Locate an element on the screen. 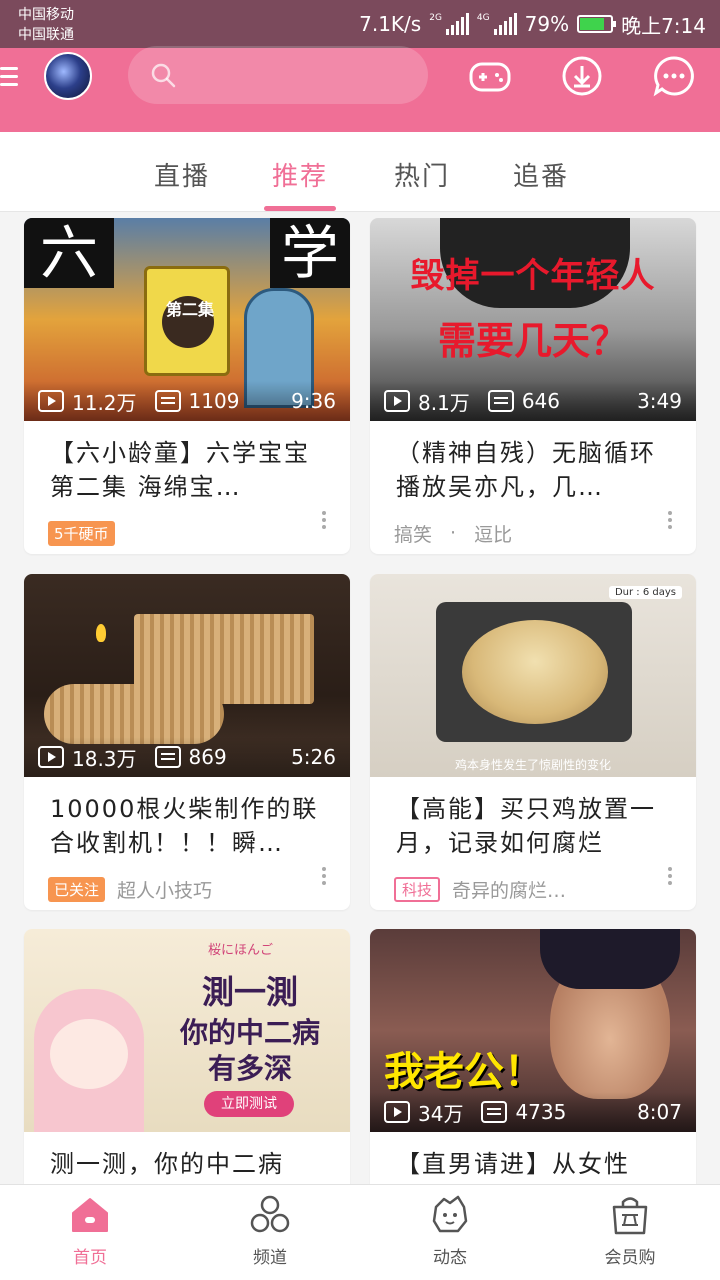 This screenshot has width=720, height=1280. duration: 9:36 is located at coordinates (313, 401).